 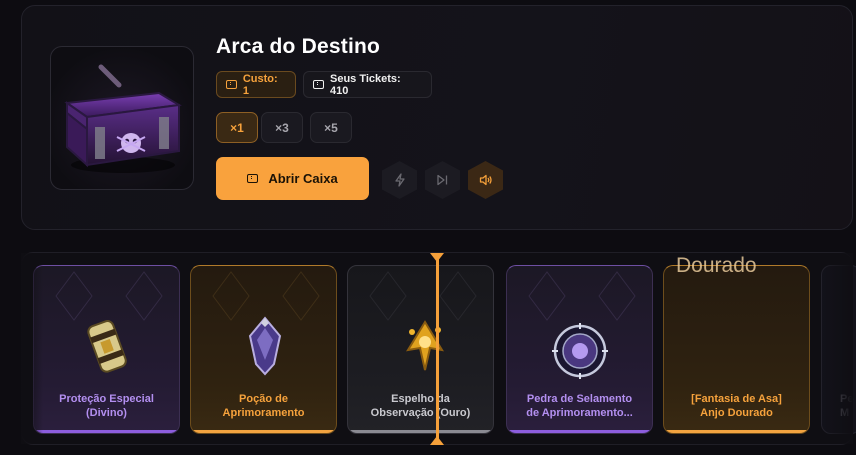 I want to click on item-name-line1: [Fantasia de Asa], so click(x=736, y=399).